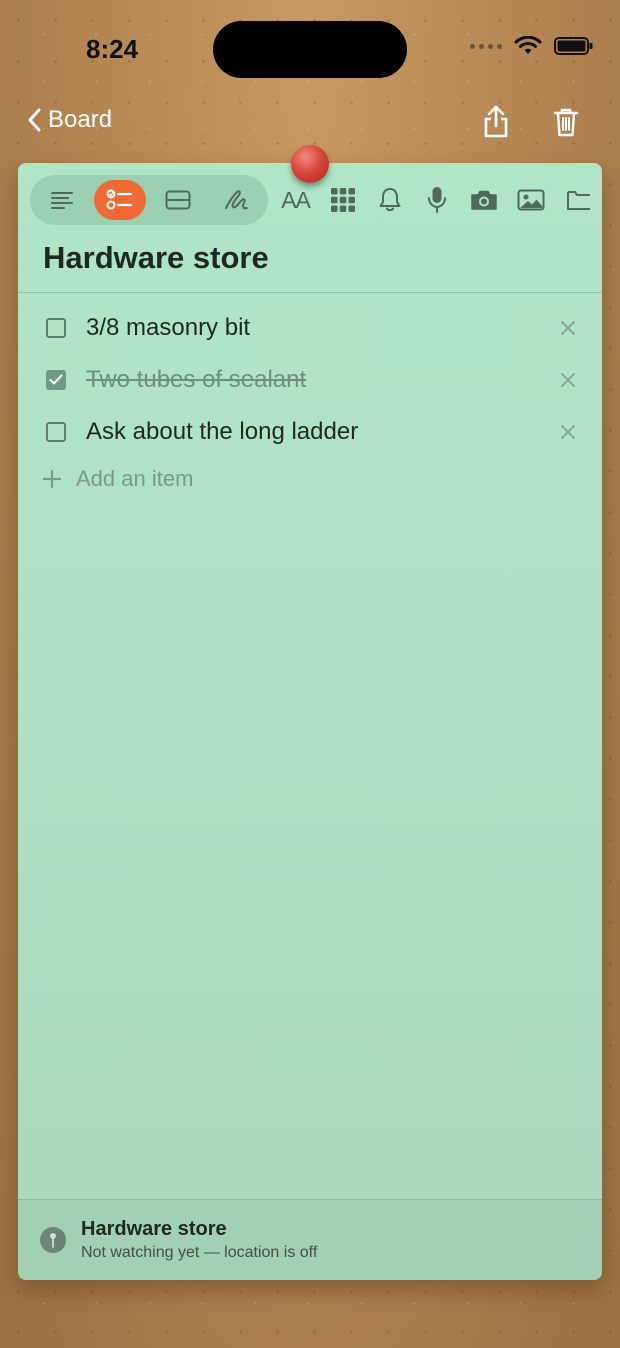  Describe the element at coordinates (80, 119) in the screenshot. I see `back-label: Board` at that location.